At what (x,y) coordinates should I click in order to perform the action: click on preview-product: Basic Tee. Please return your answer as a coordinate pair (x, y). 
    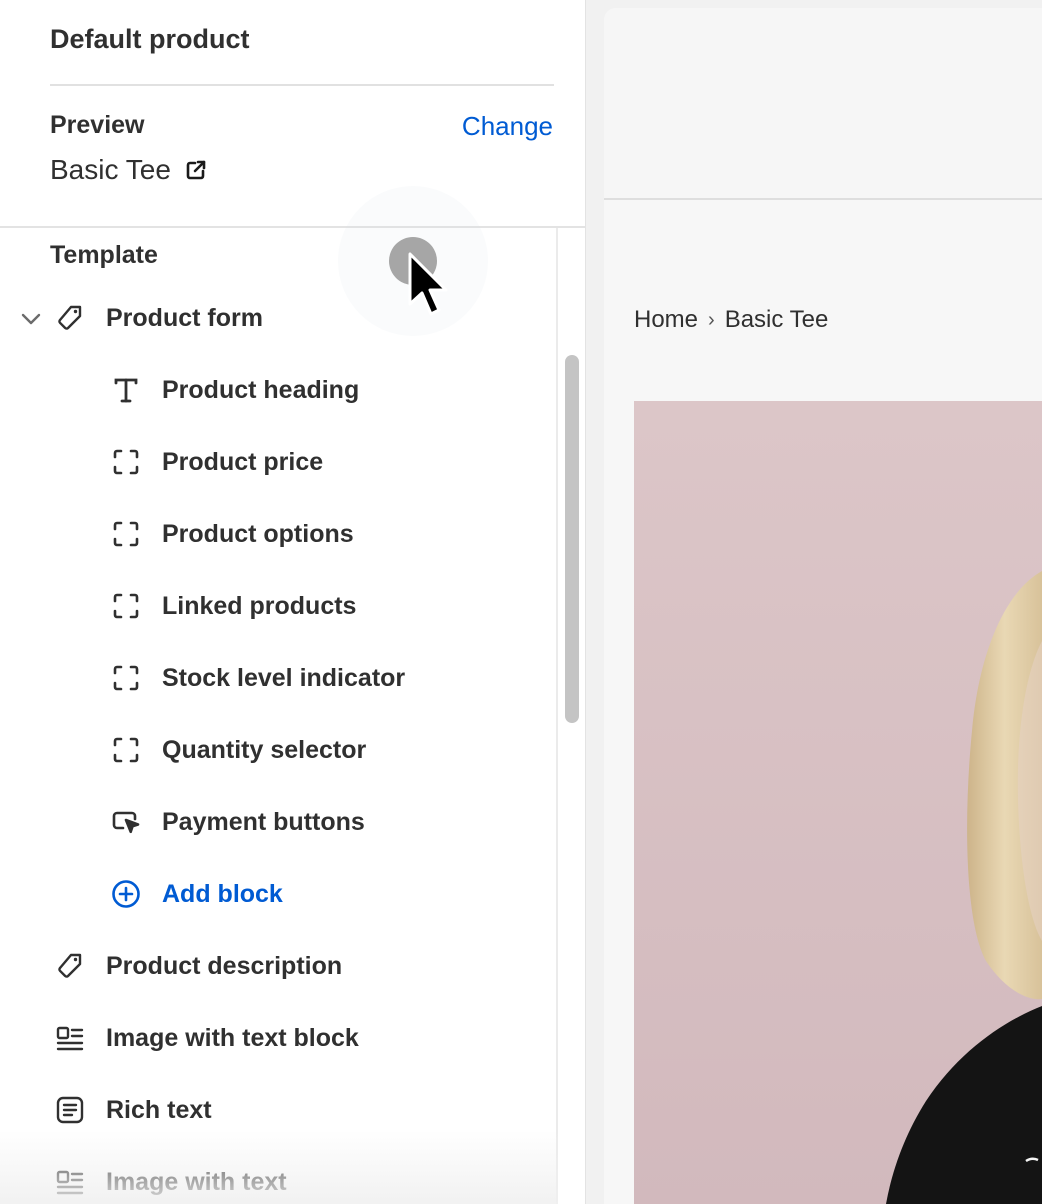
    Looking at the image, I should click on (128, 170).